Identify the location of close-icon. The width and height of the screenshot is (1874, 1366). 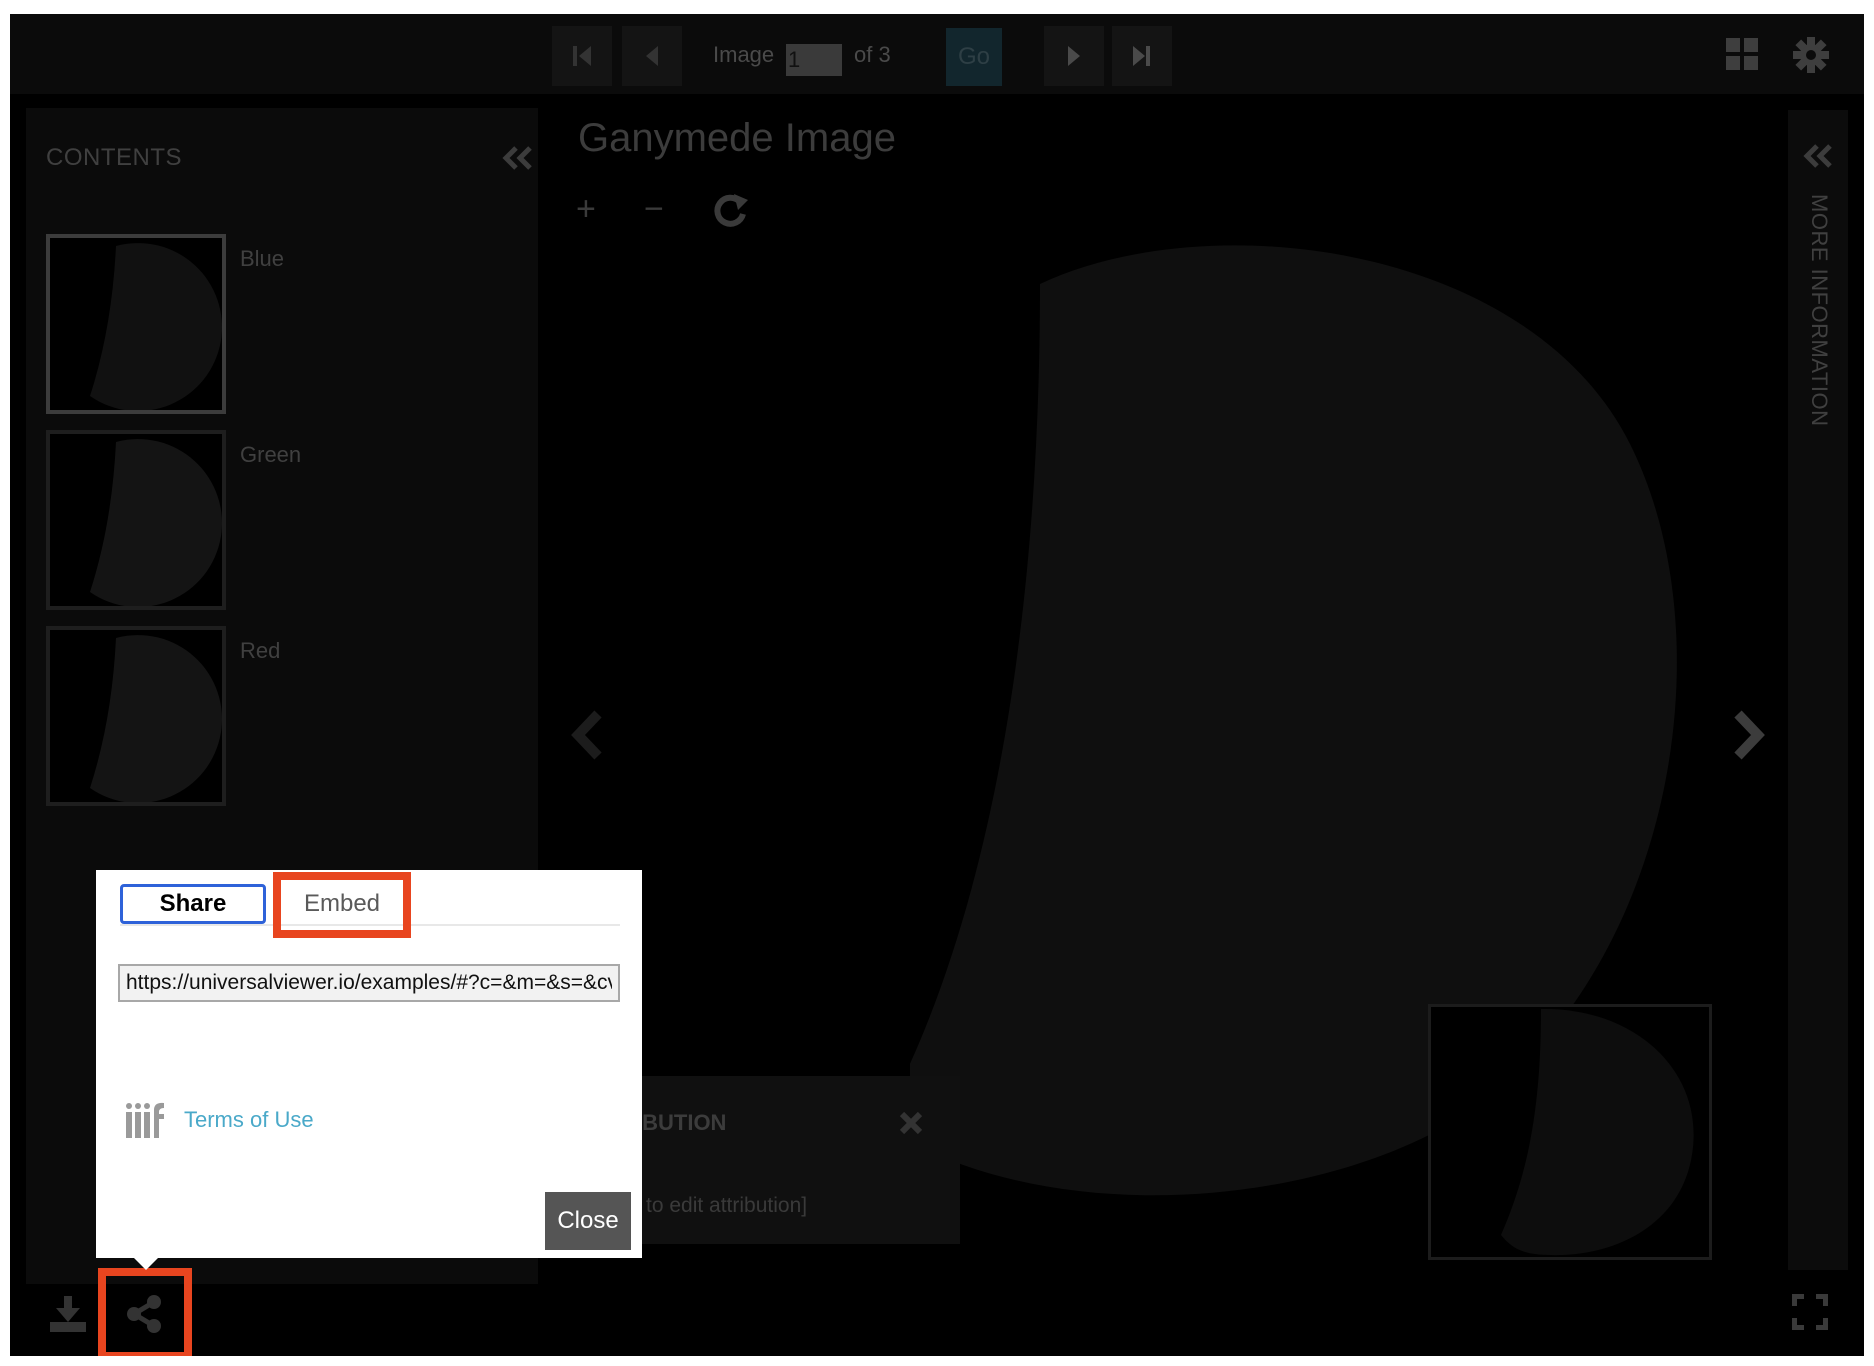
(911, 1123).